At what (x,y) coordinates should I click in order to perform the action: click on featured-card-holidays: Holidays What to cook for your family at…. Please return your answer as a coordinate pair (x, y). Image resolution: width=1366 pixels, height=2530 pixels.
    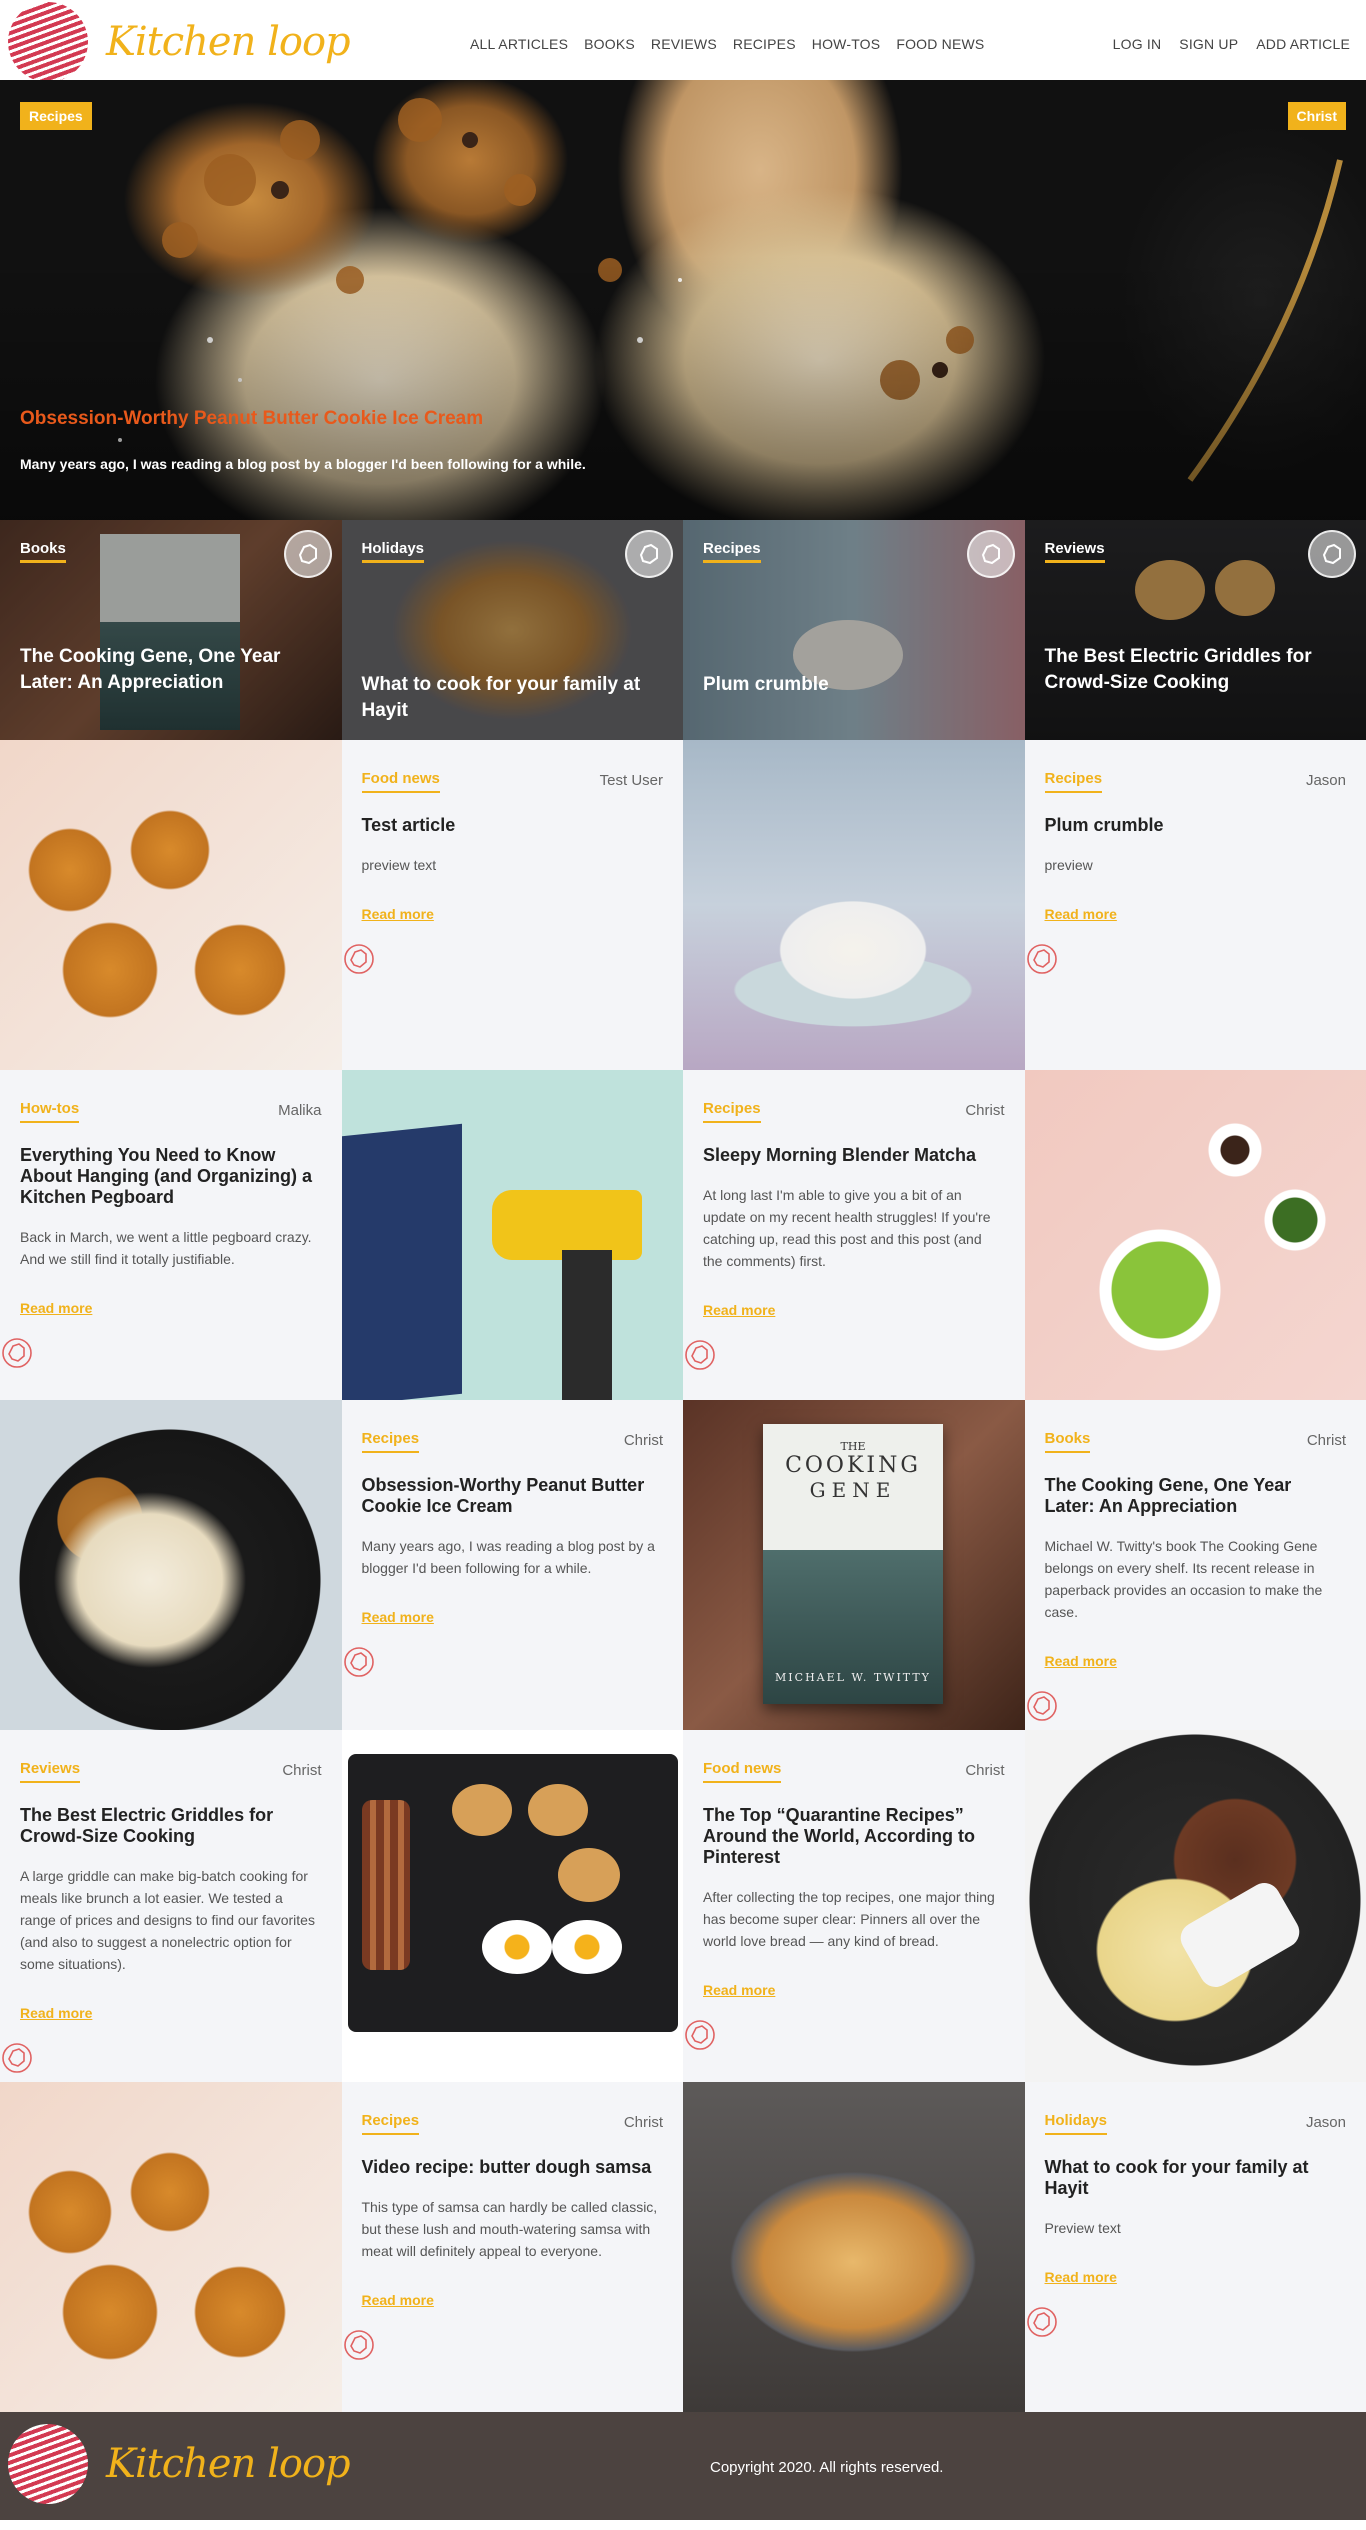
    Looking at the image, I should click on (512, 630).